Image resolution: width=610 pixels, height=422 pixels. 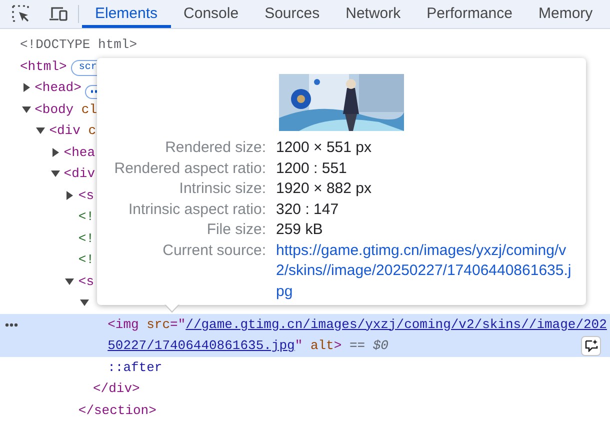 What do you see at coordinates (211, 14) in the screenshot?
I see `panel-tab: Console` at bounding box center [211, 14].